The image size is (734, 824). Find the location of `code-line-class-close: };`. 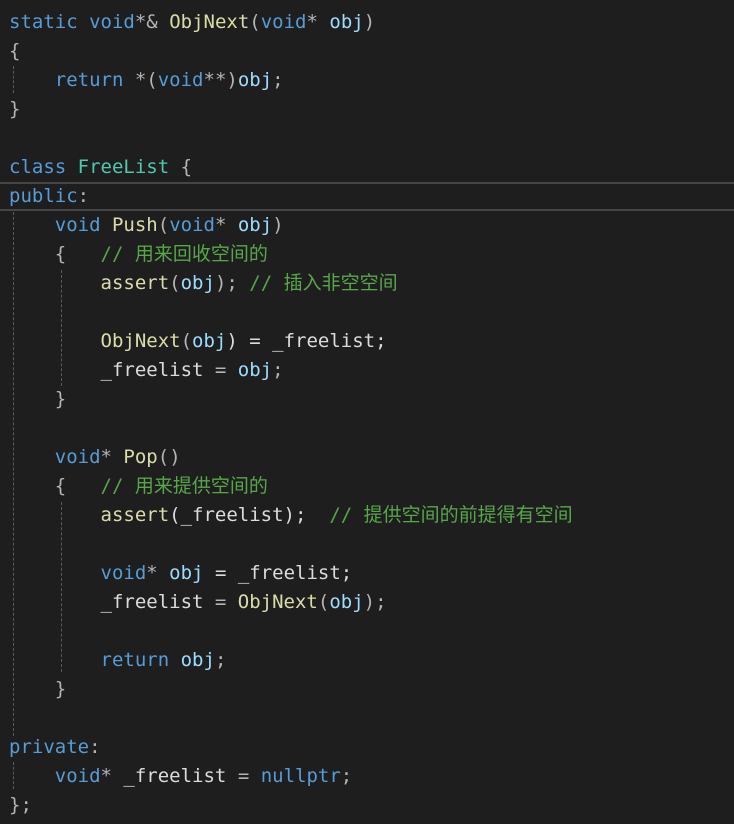

code-line-class-close: }; is located at coordinates (20, 805).